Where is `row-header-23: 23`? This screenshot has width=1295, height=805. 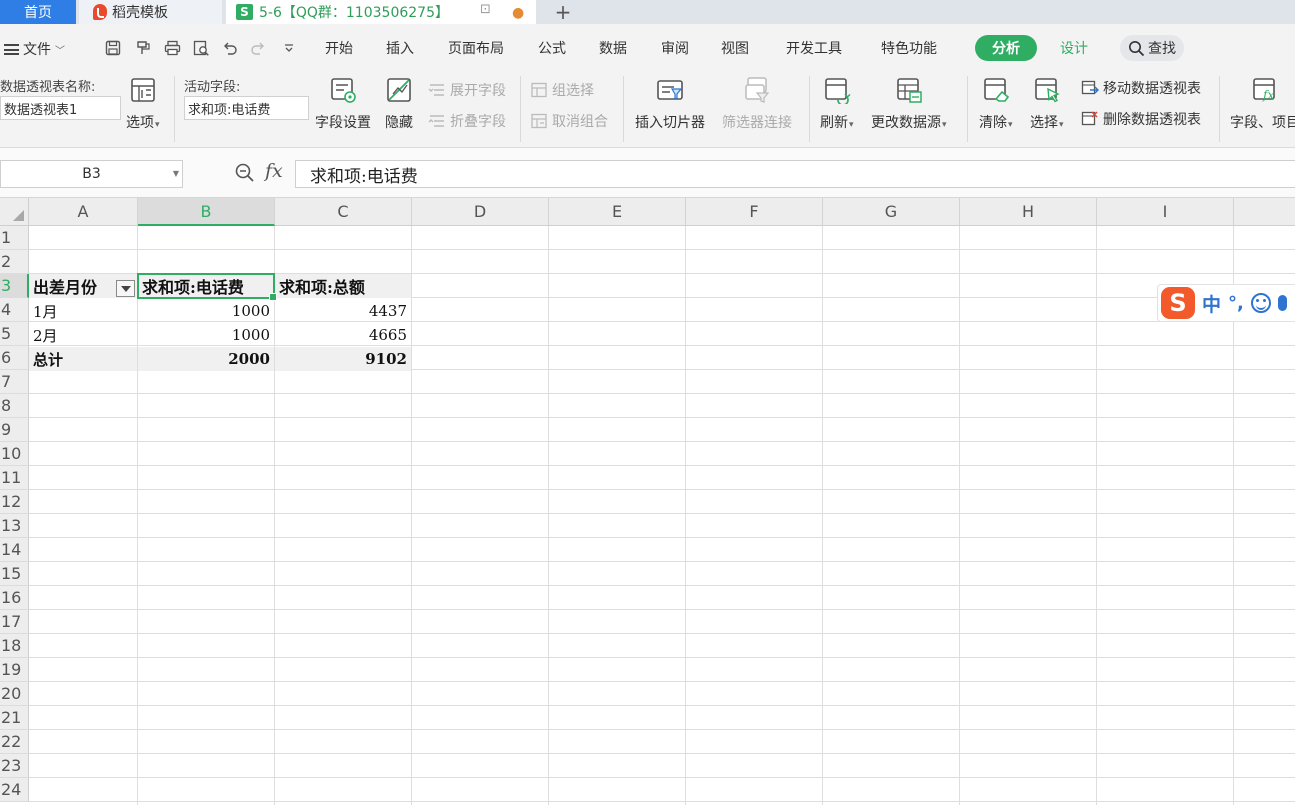 row-header-23: 23 is located at coordinates (14, 766).